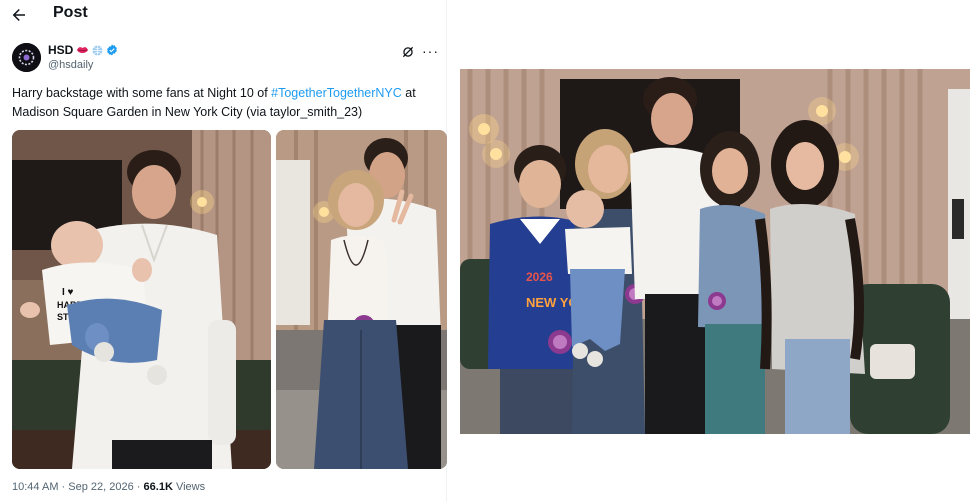 This screenshot has height=502, width=980. I want to click on hsd-avatar, so click(26, 57).